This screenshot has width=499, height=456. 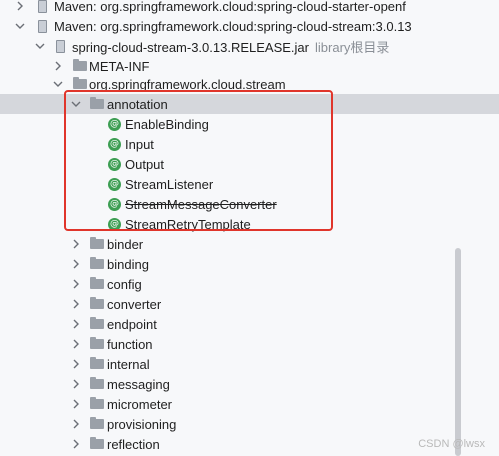 What do you see at coordinates (249, 324) in the screenshot?
I see `tree-row-folder: endpoint` at bounding box center [249, 324].